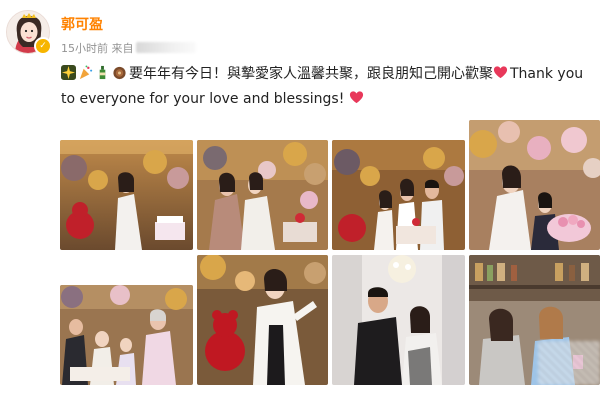  What do you see at coordinates (97, 48) in the screenshot?
I see `post-timestamp: 15小时前 来自` at bounding box center [97, 48].